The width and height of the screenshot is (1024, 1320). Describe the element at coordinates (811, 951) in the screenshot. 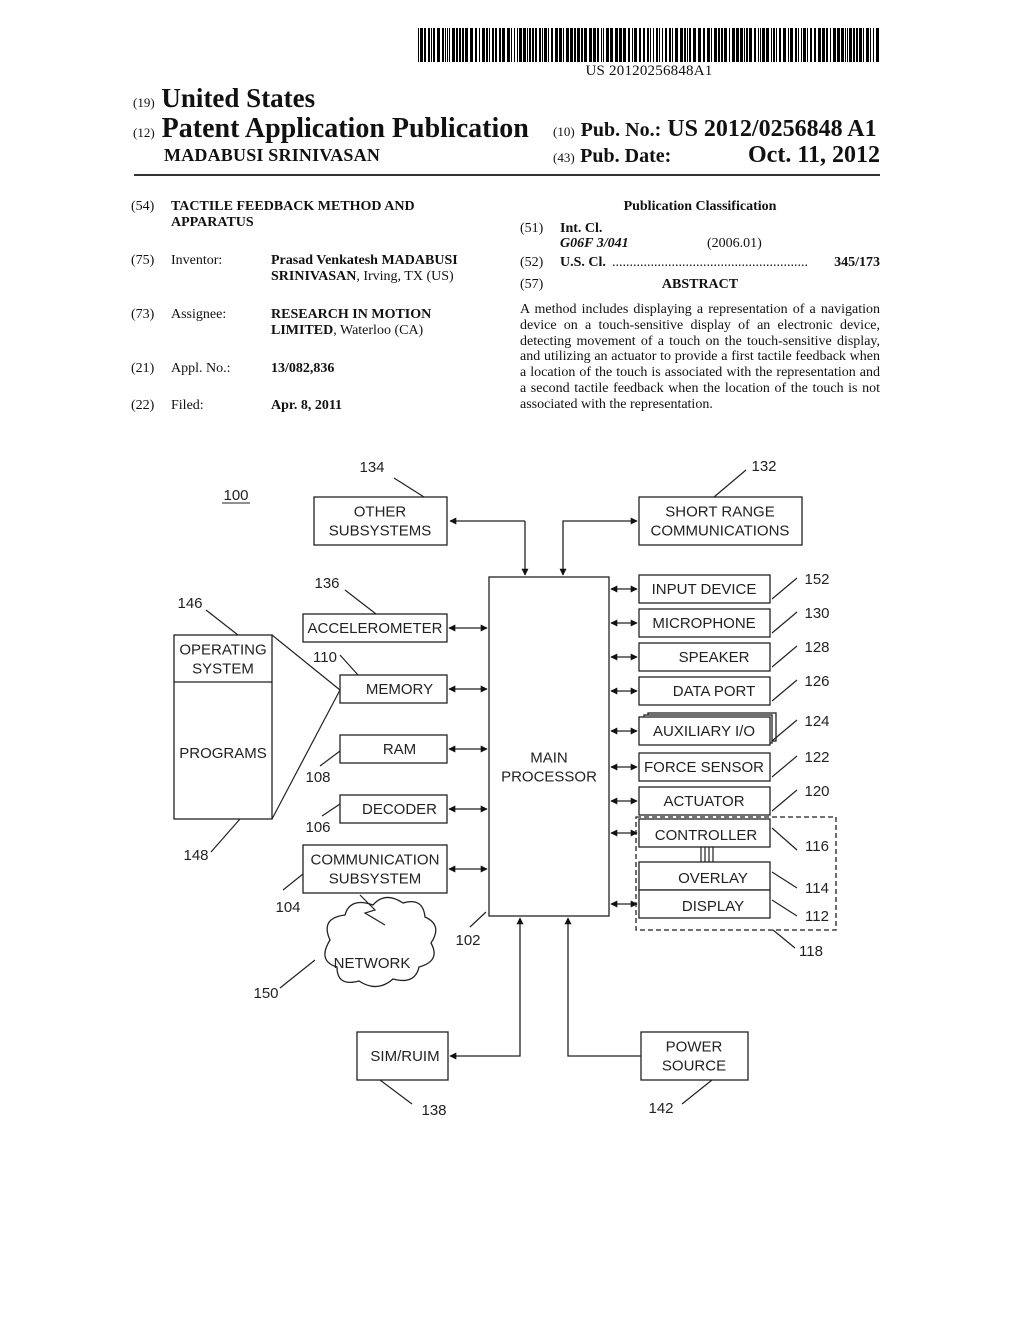

I see `touch-sensitive-display-ref: 118` at that location.